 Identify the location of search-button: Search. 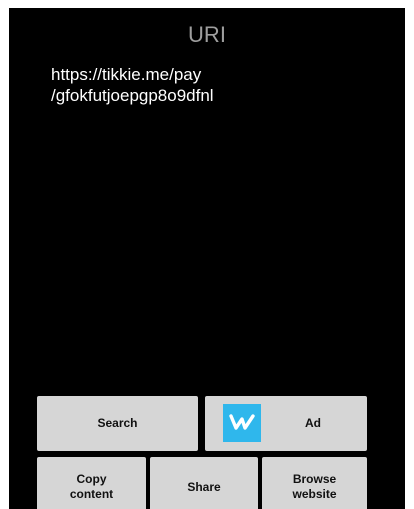
(117, 423).